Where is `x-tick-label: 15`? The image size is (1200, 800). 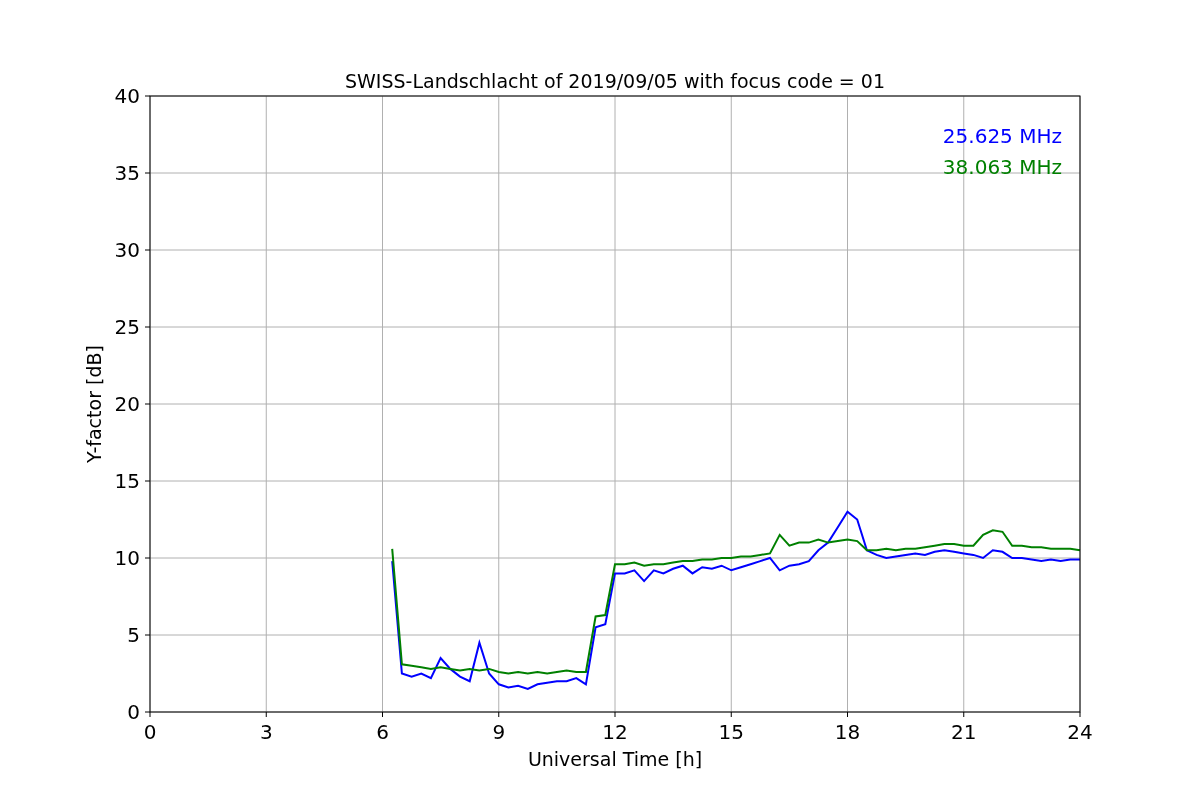
x-tick-label: 15 is located at coordinates (731, 732).